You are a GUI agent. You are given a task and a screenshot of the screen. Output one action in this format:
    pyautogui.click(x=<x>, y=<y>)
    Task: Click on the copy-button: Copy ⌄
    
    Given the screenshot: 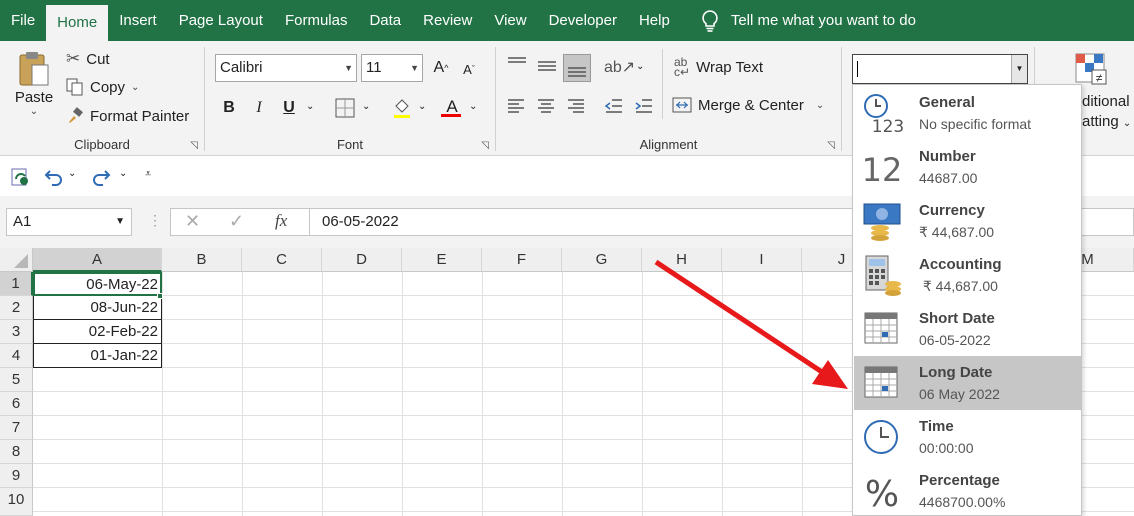 What is the action you would take?
    pyautogui.click(x=102, y=87)
    